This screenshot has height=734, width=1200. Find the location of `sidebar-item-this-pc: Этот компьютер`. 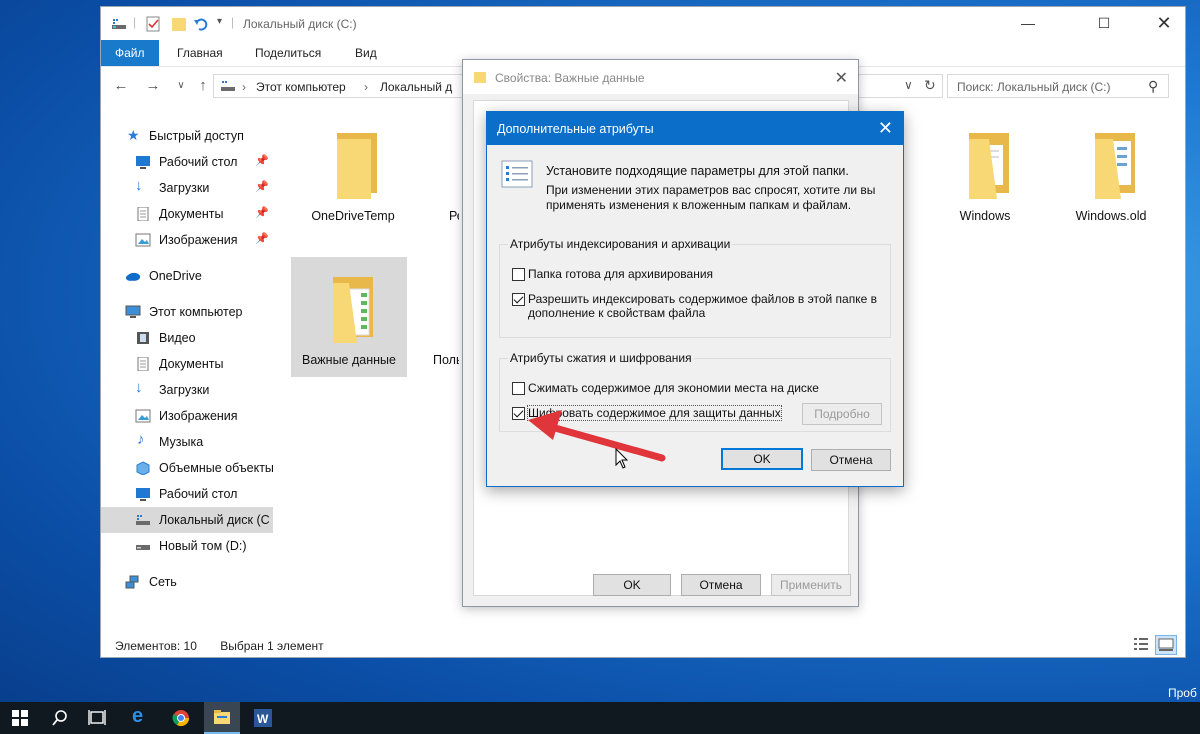

sidebar-item-this-pc: Этот компьютер is located at coordinates (187, 312).